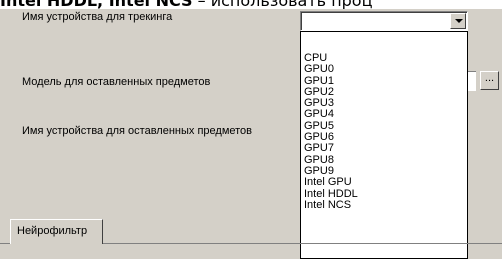 This screenshot has width=502, height=259. I want to click on chevron-down-icon, so click(458, 21).